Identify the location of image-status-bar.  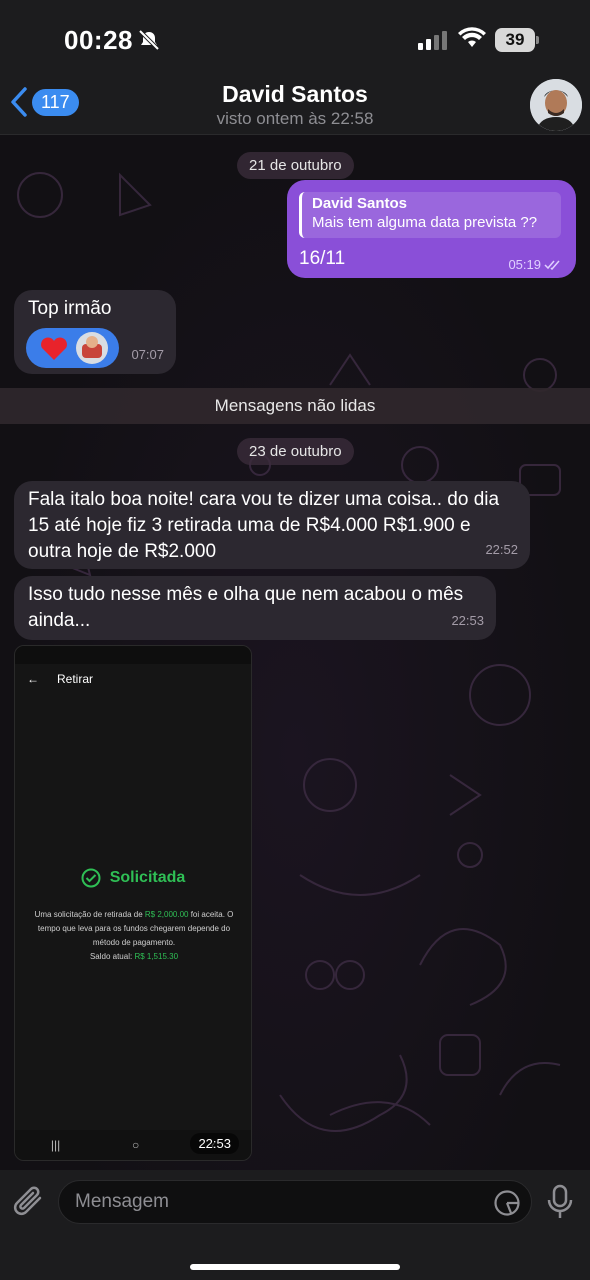
(133, 655).